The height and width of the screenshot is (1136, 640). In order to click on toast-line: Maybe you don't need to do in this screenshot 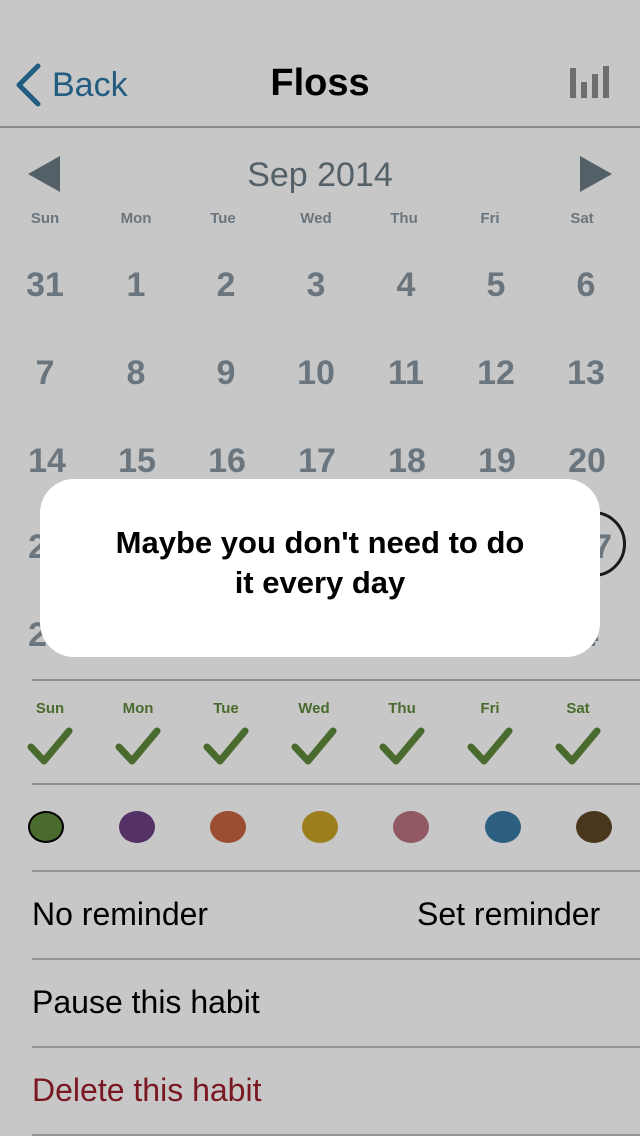, I will do `click(320, 542)`.